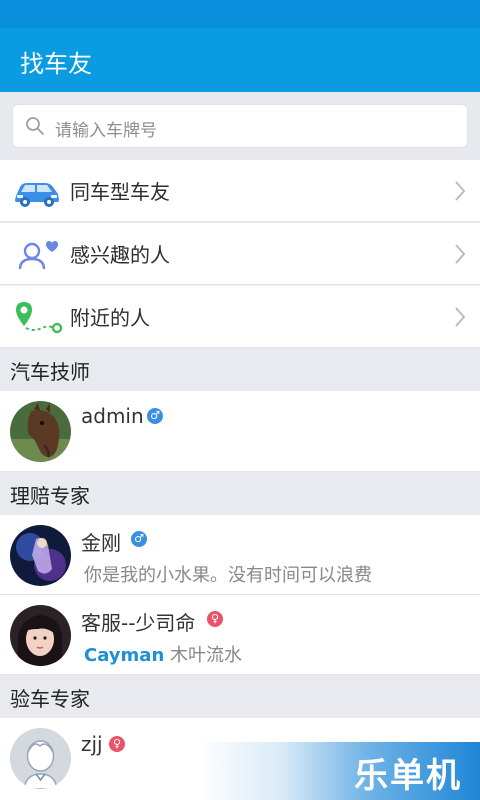 Image resolution: width=480 pixels, height=800 pixels. I want to click on page-title: 找车友, so click(56, 64).